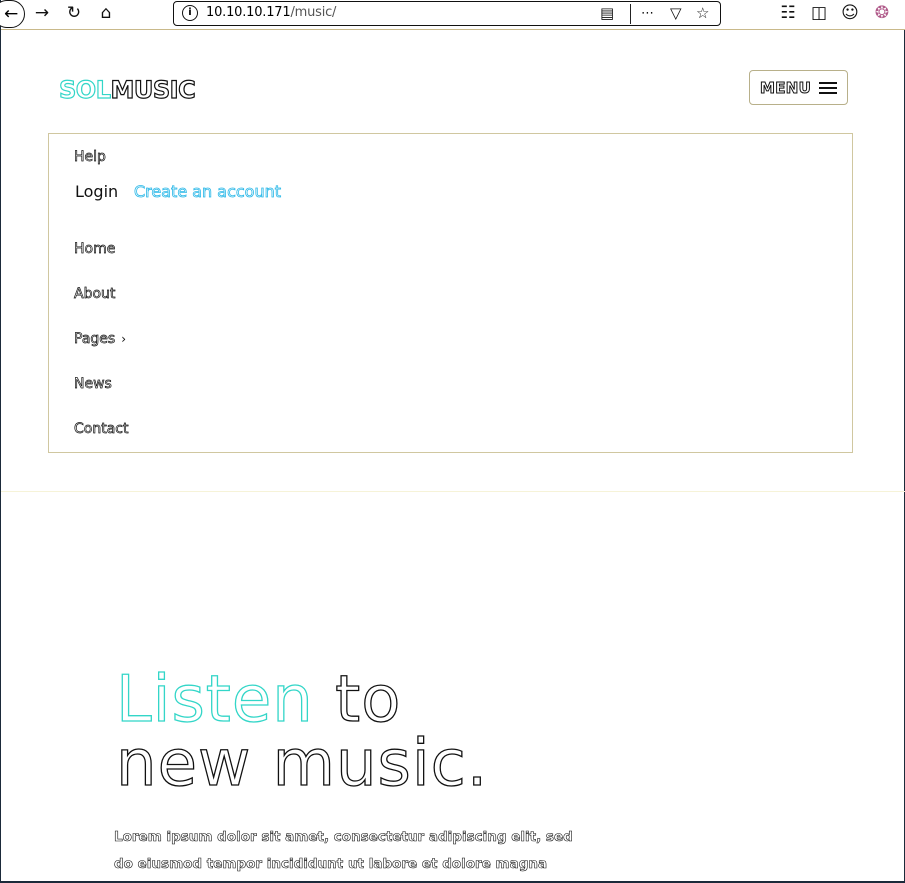  I want to click on hamburger-icon, so click(828, 88).